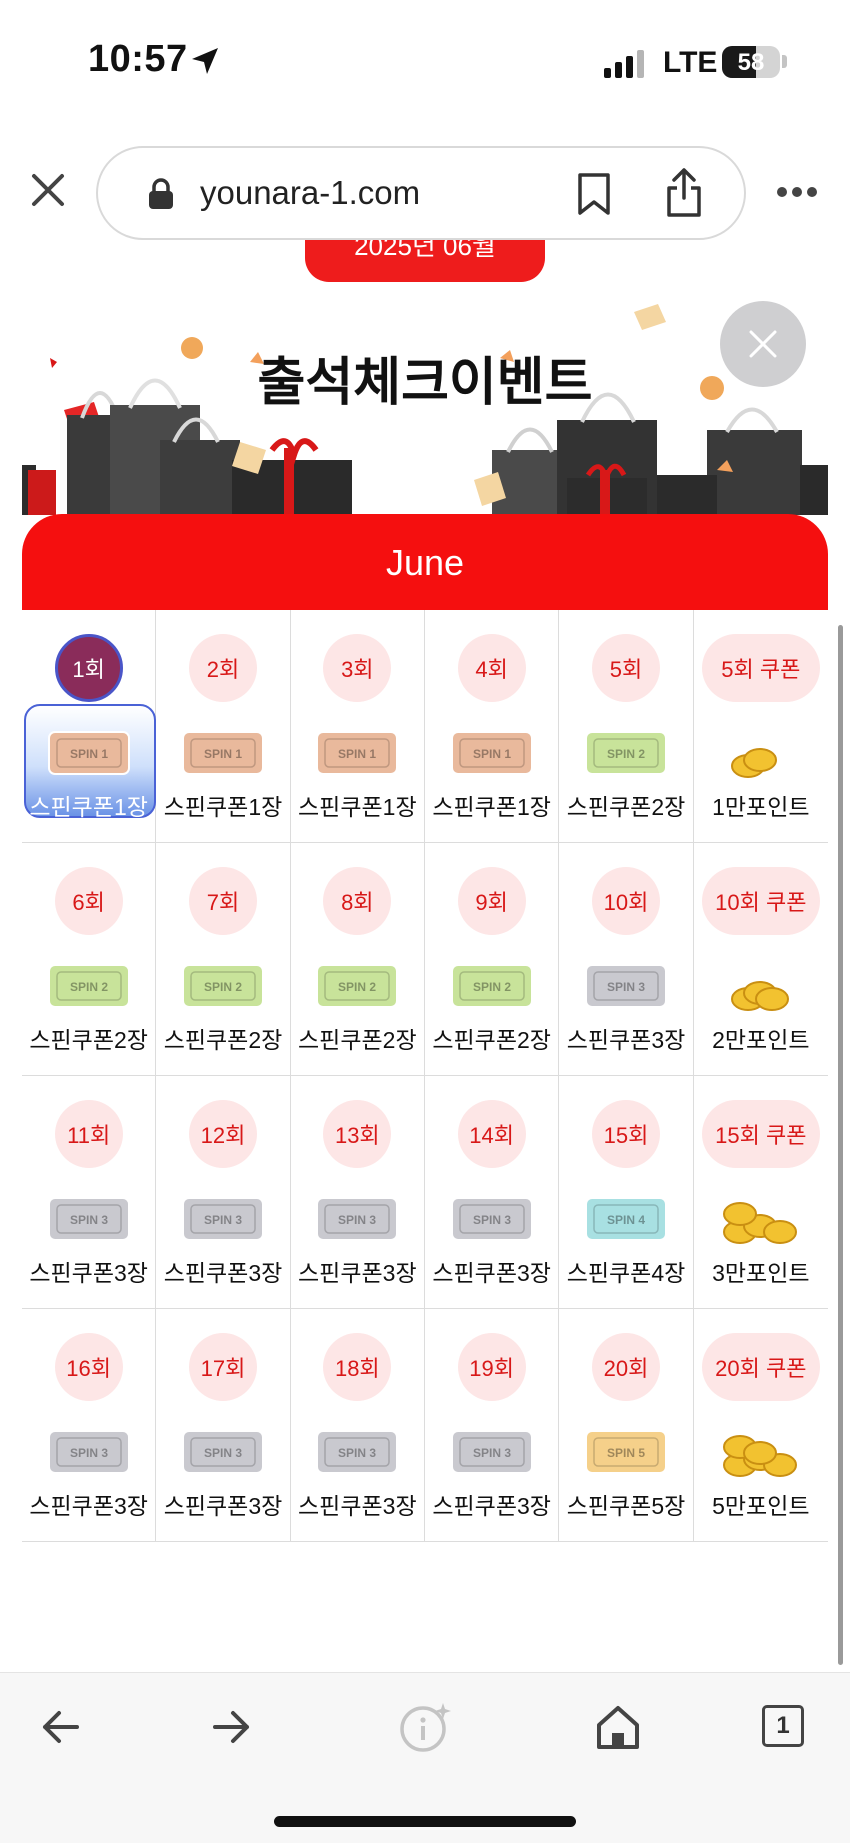 The height and width of the screenshot is (1843, 850). What do you see at coordinates (684, 193) in the screenshot?
I see `share-icon` at bounding box center [684, 193].